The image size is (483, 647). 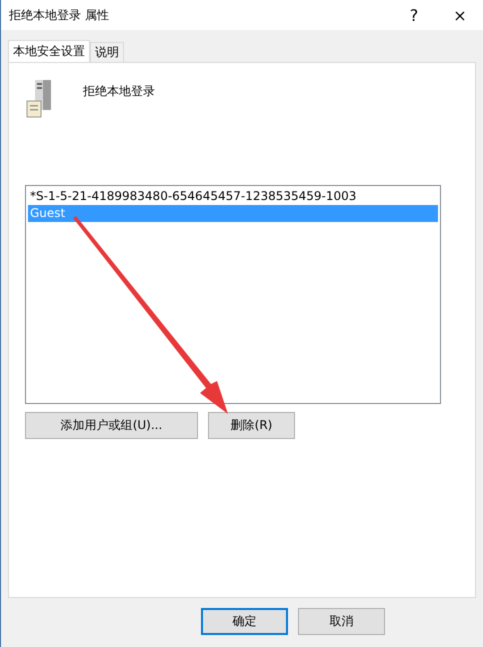 What do you see at coordinates (244, 621) in the screenshot?
I see `ok-button: 确定` at bounding box center [244, 621].